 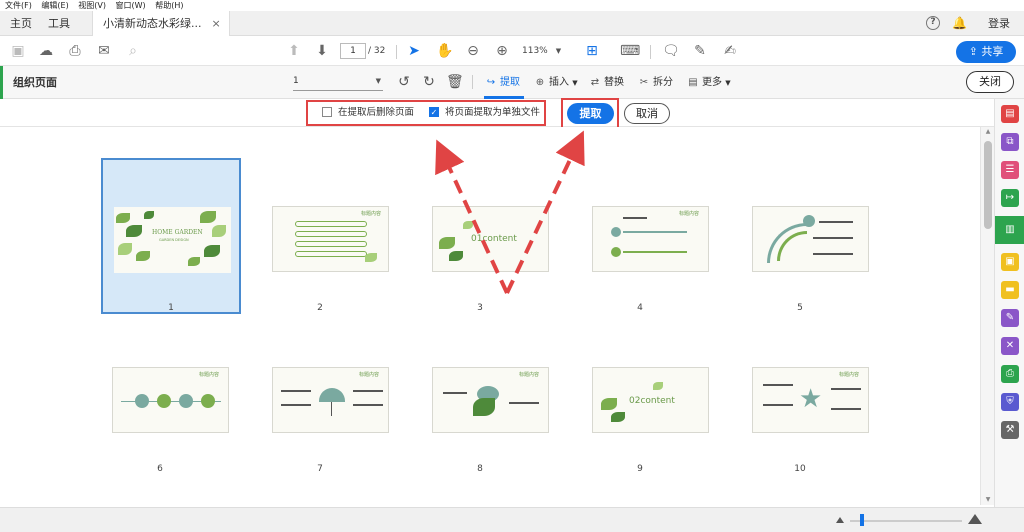 I want to click on extract-button: 提取, so click(x=590, y=113).